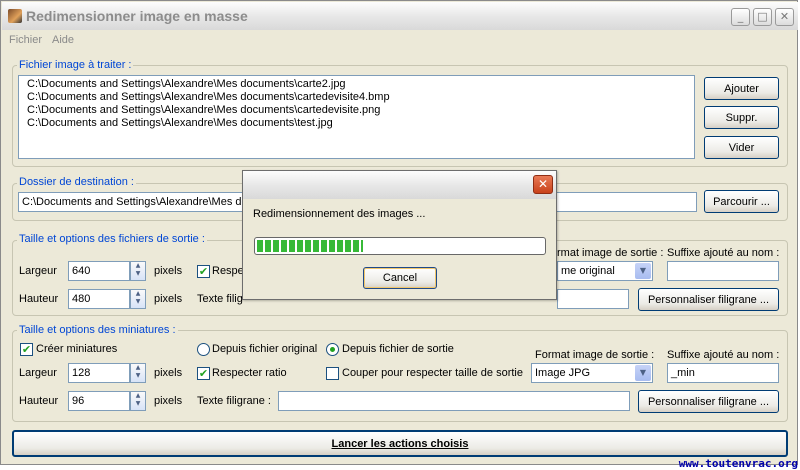  I want to click on output-suffix-input, so click(723, 271).